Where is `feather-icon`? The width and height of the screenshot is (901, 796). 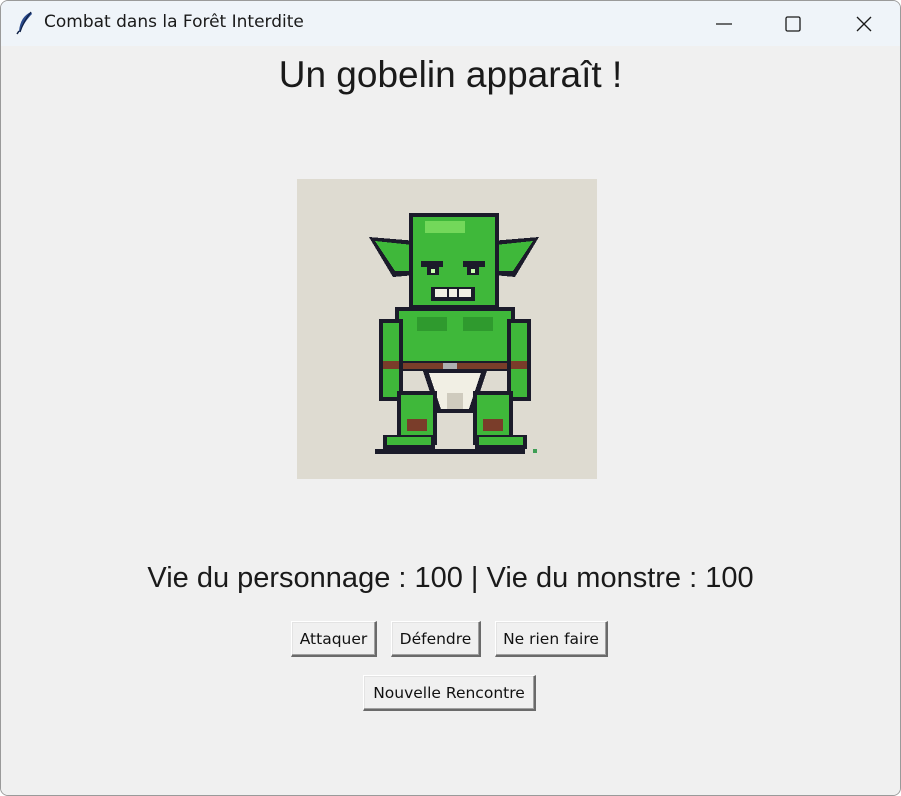
feather-icon is located at coordinates (25, 23).